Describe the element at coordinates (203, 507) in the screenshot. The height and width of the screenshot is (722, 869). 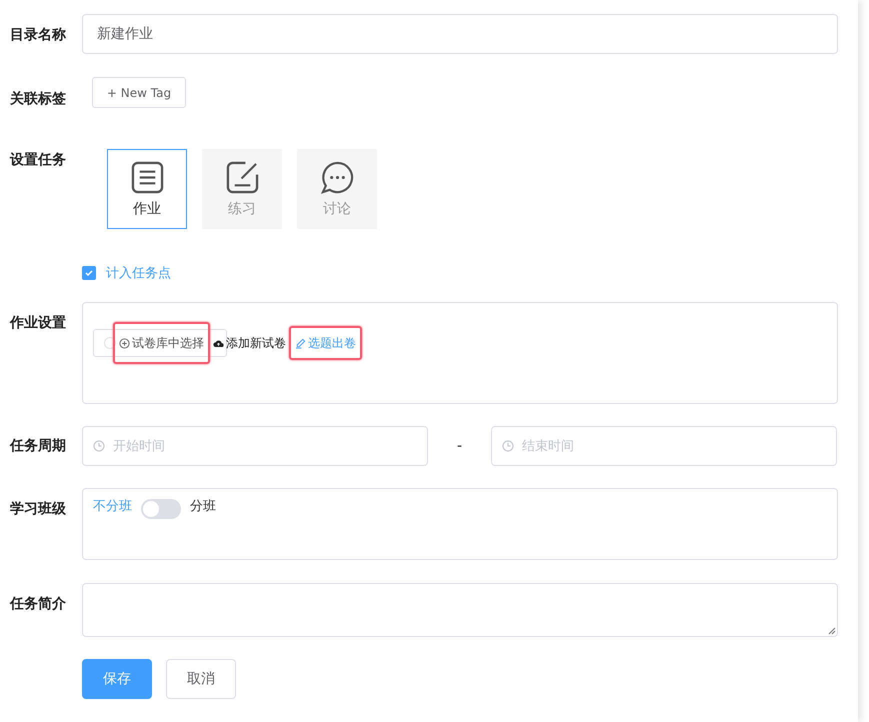
I see `switch-label: 分班` at that location.